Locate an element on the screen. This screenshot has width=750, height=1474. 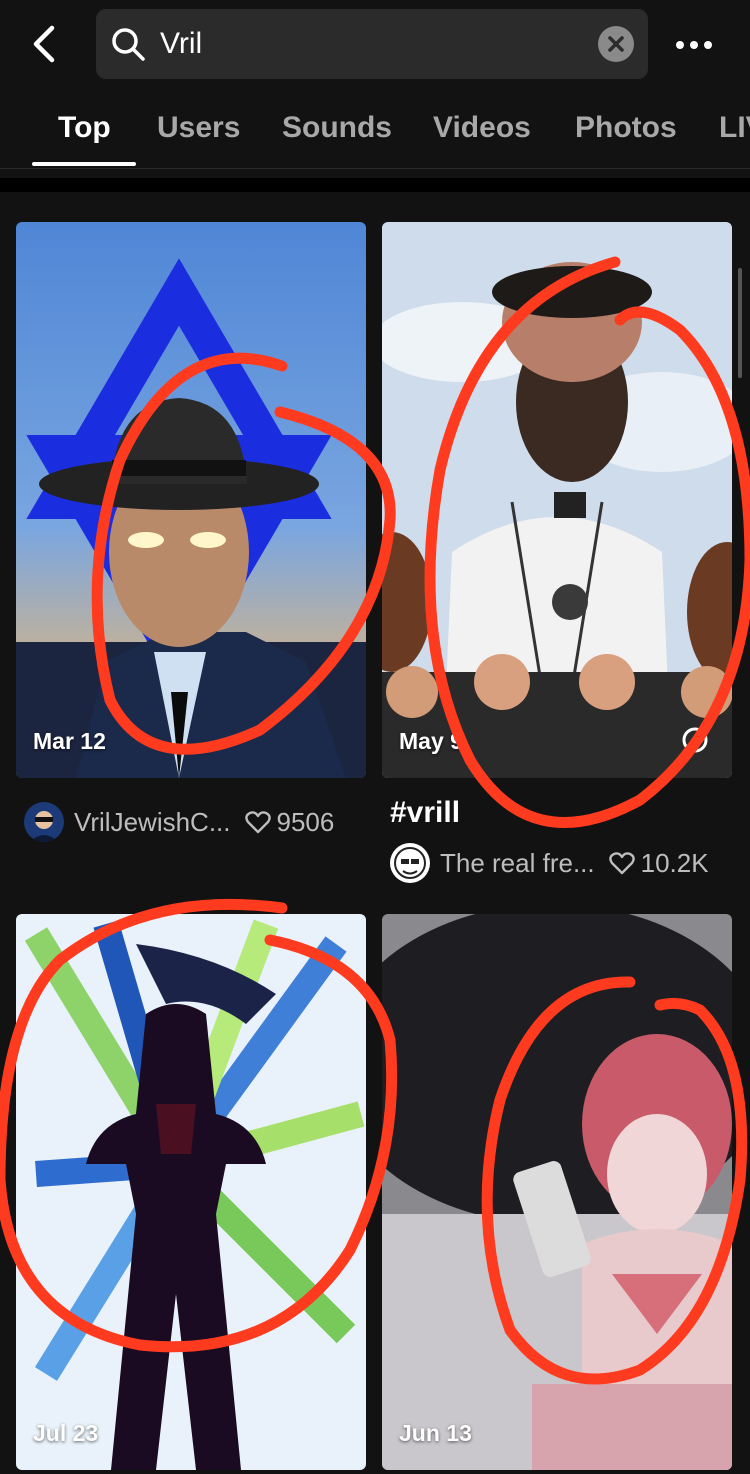
search-input: Vril is located at coordinates (372, 44).